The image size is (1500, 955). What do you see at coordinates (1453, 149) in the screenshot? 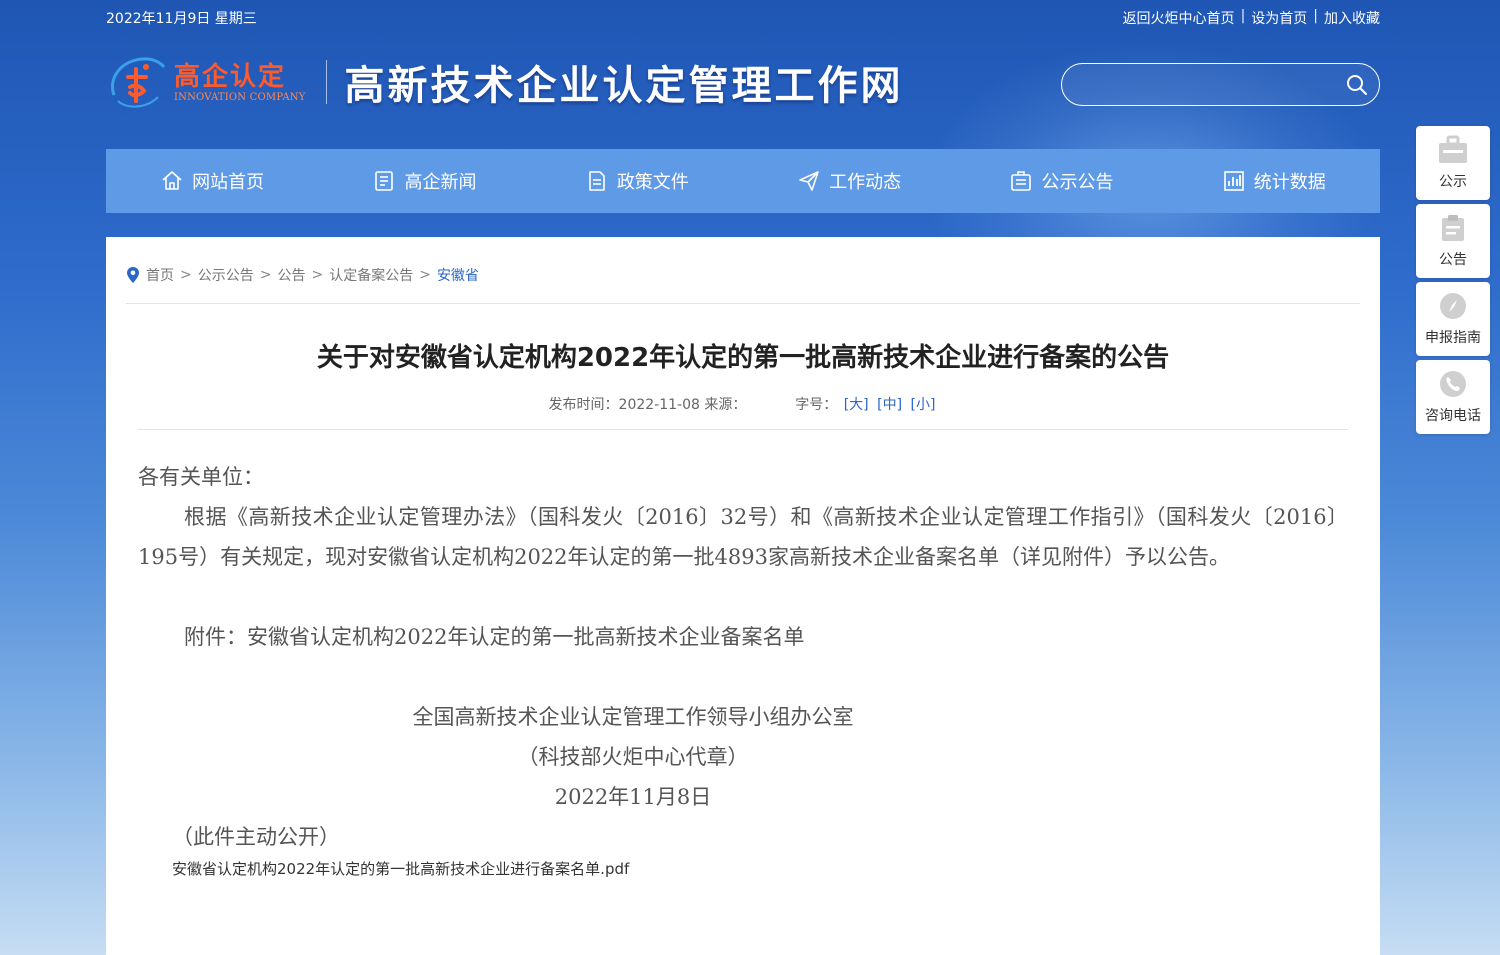
I see `briefcase-icon` at bounding box center [1453, 149].